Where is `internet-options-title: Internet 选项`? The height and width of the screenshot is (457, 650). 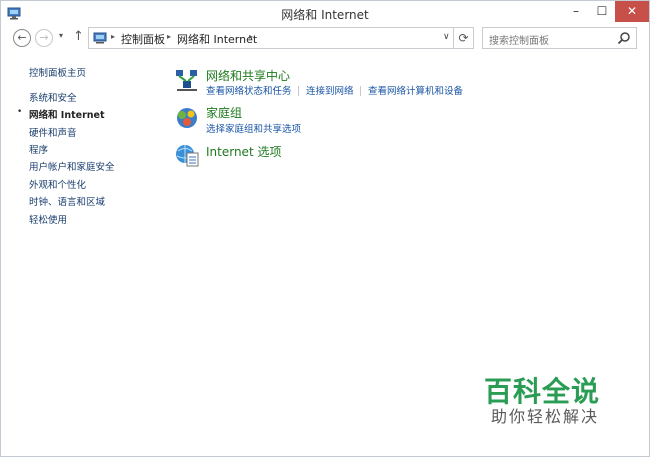 internet-options-title: Internet 选项 is located at coordinates (243, 151).